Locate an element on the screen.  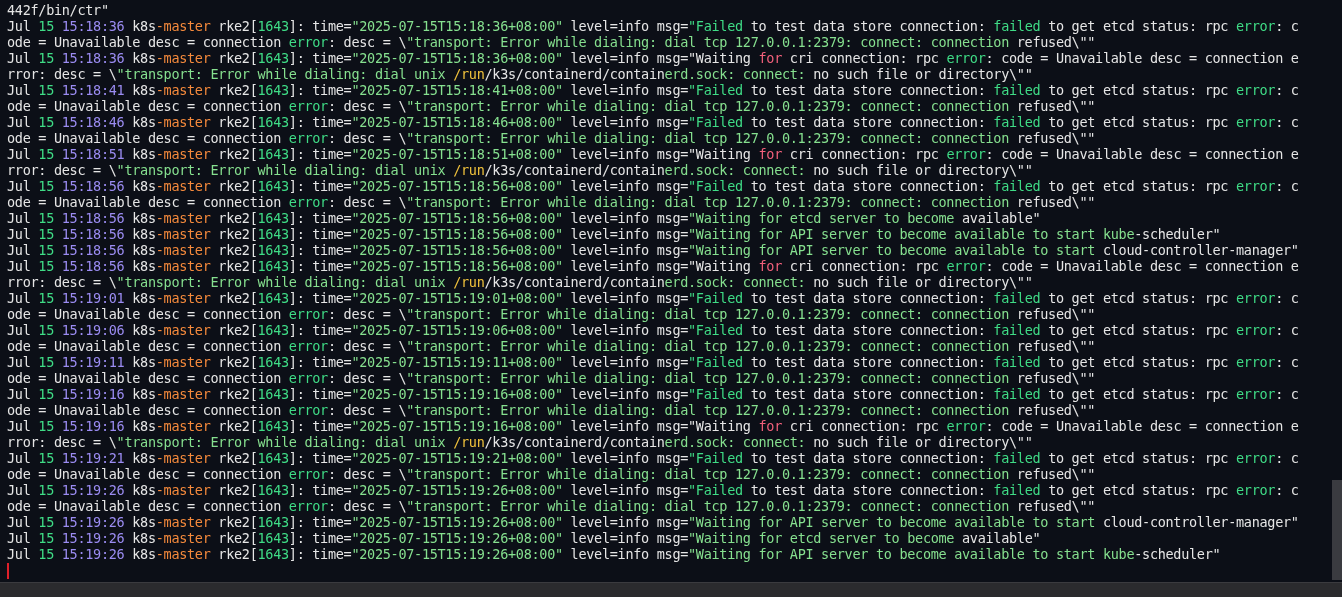
log-line: Jul 15 15:19:21 k8s-master rke2[1643]: time="2025-07-15T15:19:21+08:00" level=info msg="Failed to test data store connection: failed to get etcd status: rpc error: c is located at coordinates (653, 458).